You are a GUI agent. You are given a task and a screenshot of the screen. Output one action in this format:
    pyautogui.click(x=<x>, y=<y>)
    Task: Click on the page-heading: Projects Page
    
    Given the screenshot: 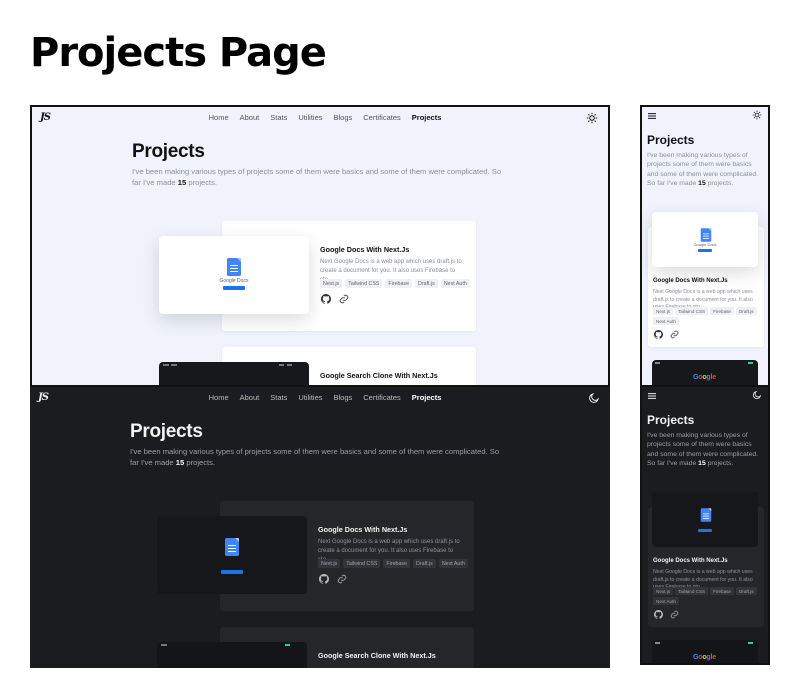 What is the action you would take?
    pyautogui.click(x=178, y=53)
    